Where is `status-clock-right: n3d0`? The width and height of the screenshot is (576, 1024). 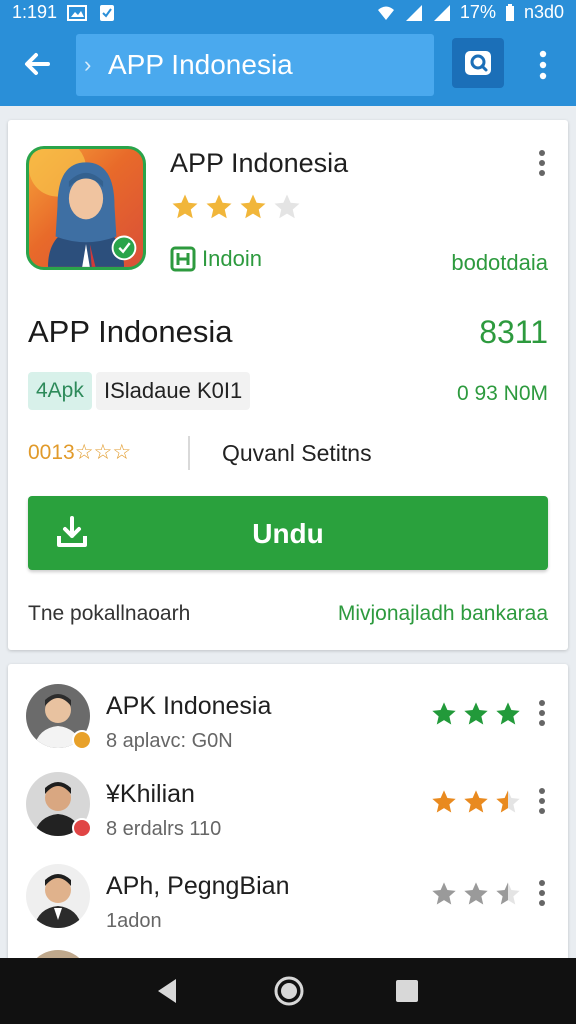 status-clock-right: n3d0 is located at coordinates (543, 12).